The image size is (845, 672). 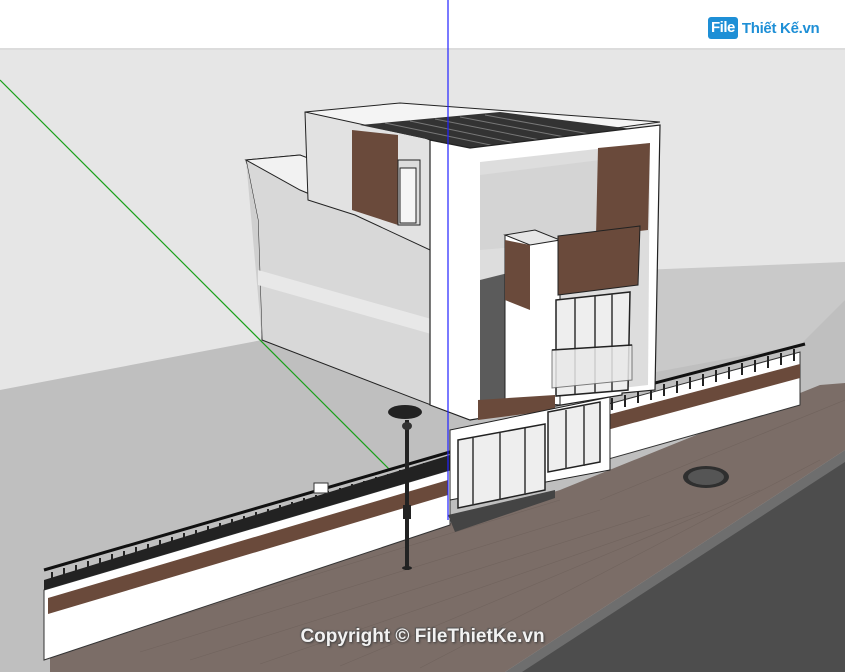 What do you see at coordinates (599, 260) in the screenshot?
I see `balcony-wood` at bounding box center [599, 260].